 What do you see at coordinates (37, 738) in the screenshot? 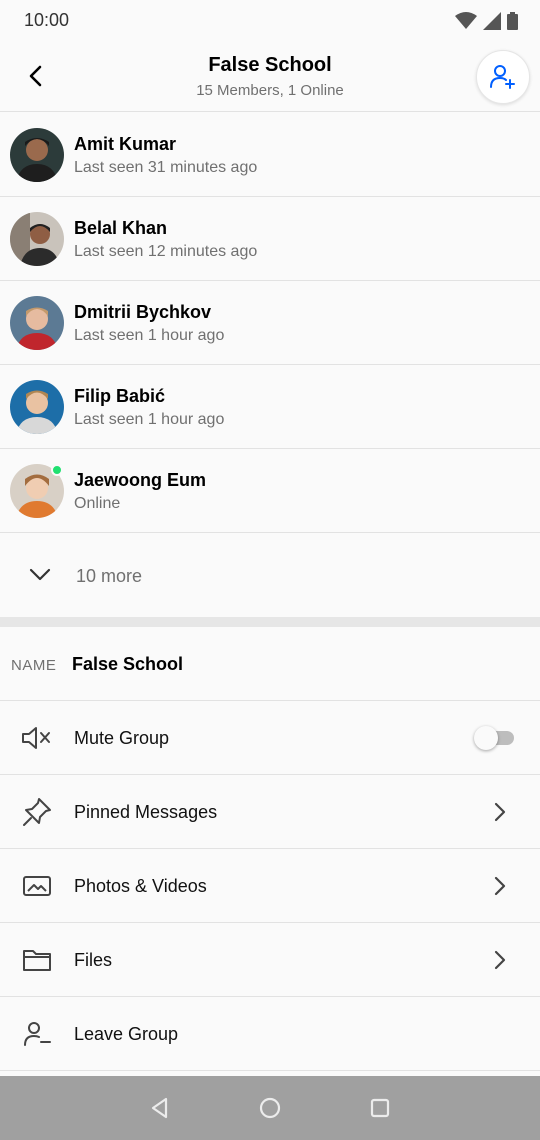
I see `mute-icon` at bounding box center [37, 738].